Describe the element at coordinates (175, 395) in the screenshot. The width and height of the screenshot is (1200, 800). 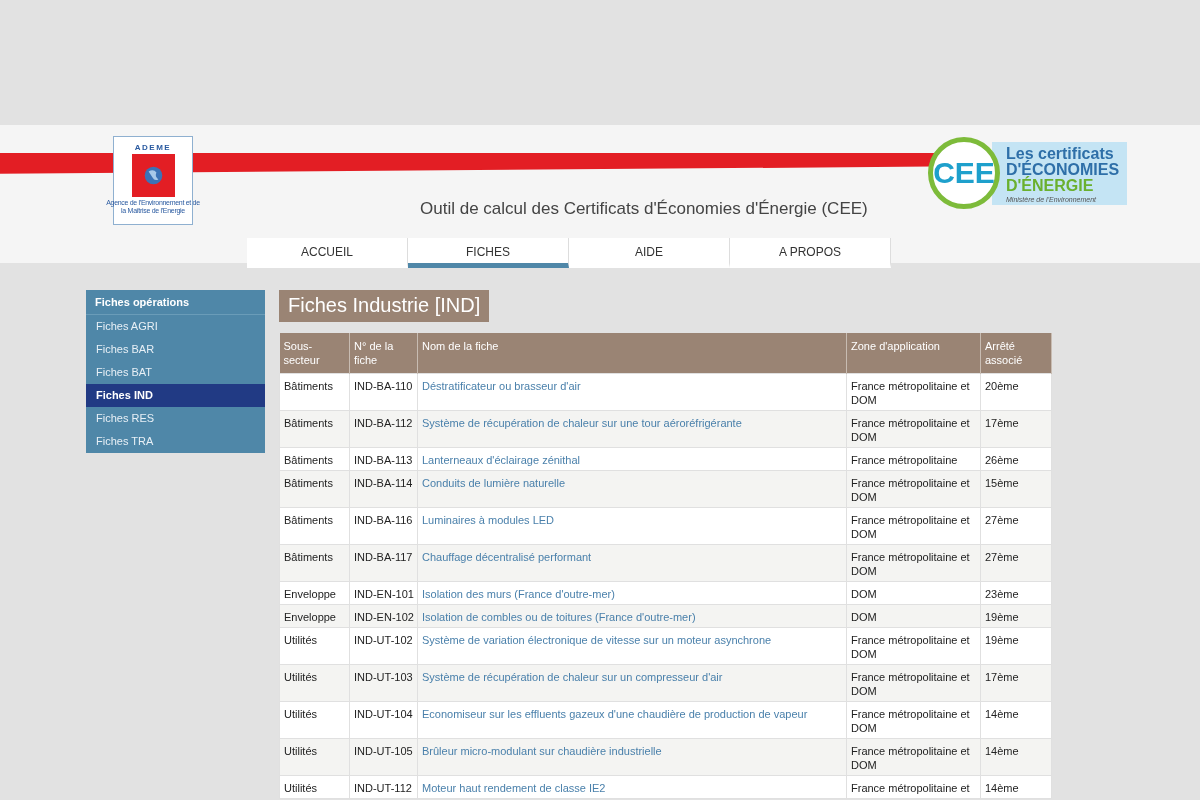
I see `sidebar-item: Fiches IND` at that location.